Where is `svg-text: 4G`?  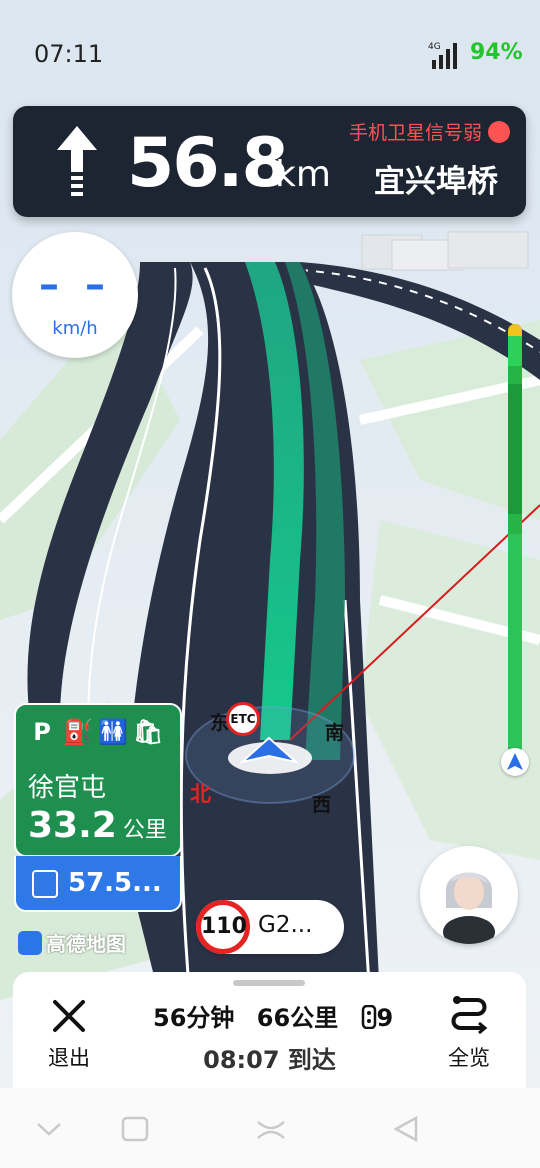
svg-text: 4G is located at coordinates (434, 47).